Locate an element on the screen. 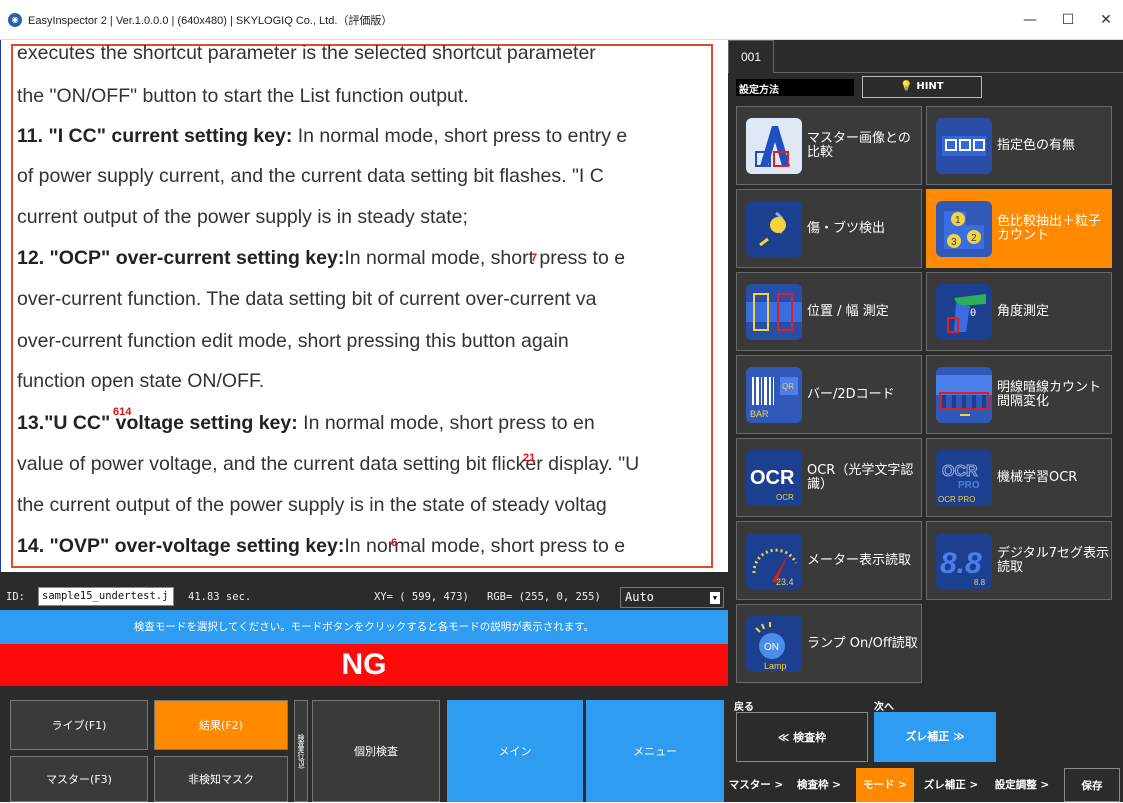  defect-mark: 21 is located at coordinates (529, 458).